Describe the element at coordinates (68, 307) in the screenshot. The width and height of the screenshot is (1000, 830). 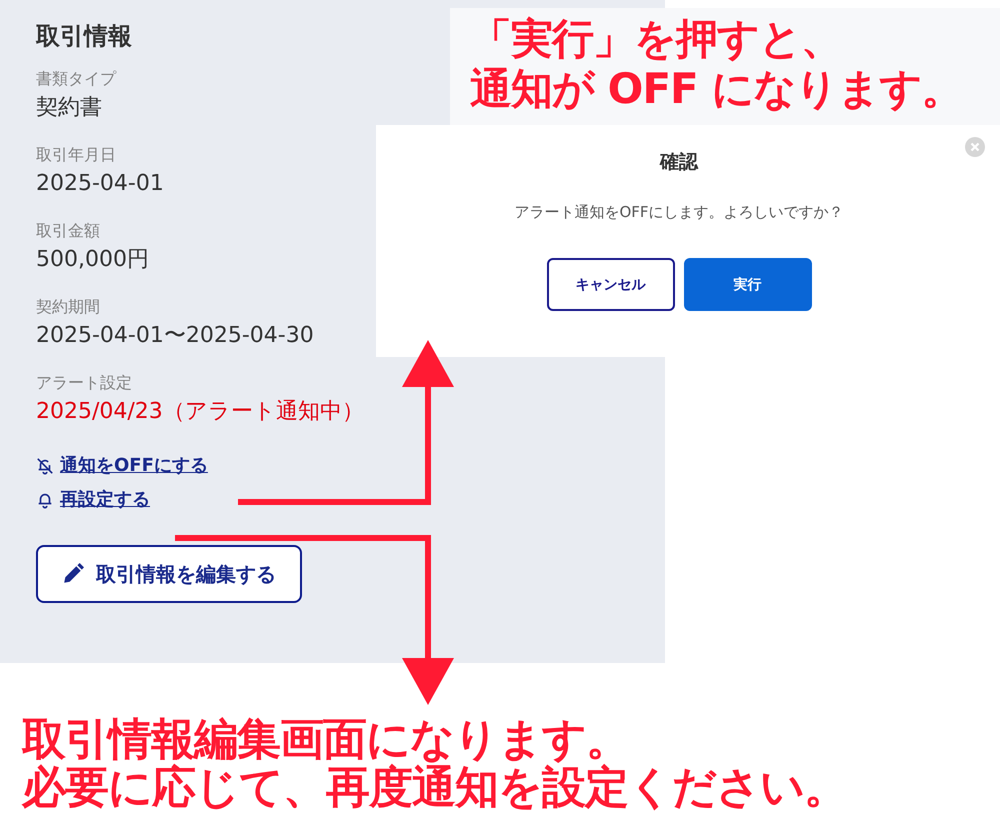
I see `field-label: 契約期間` at that location.